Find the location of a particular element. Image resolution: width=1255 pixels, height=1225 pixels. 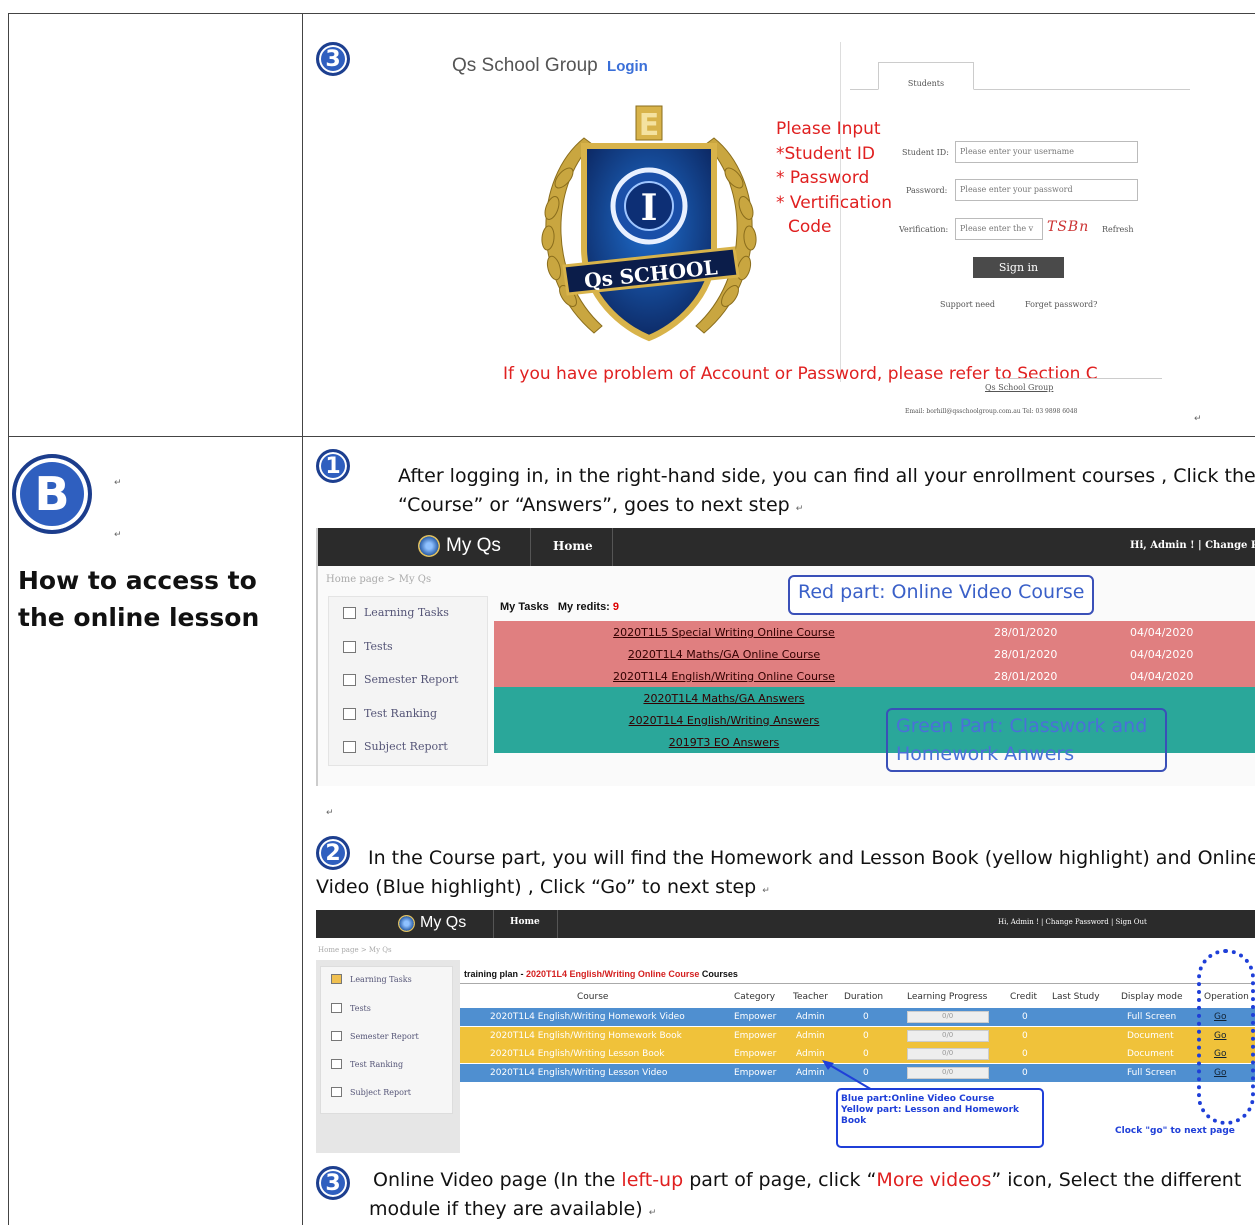

refresh-link: Refresh is located at coordinates (1118, 229).